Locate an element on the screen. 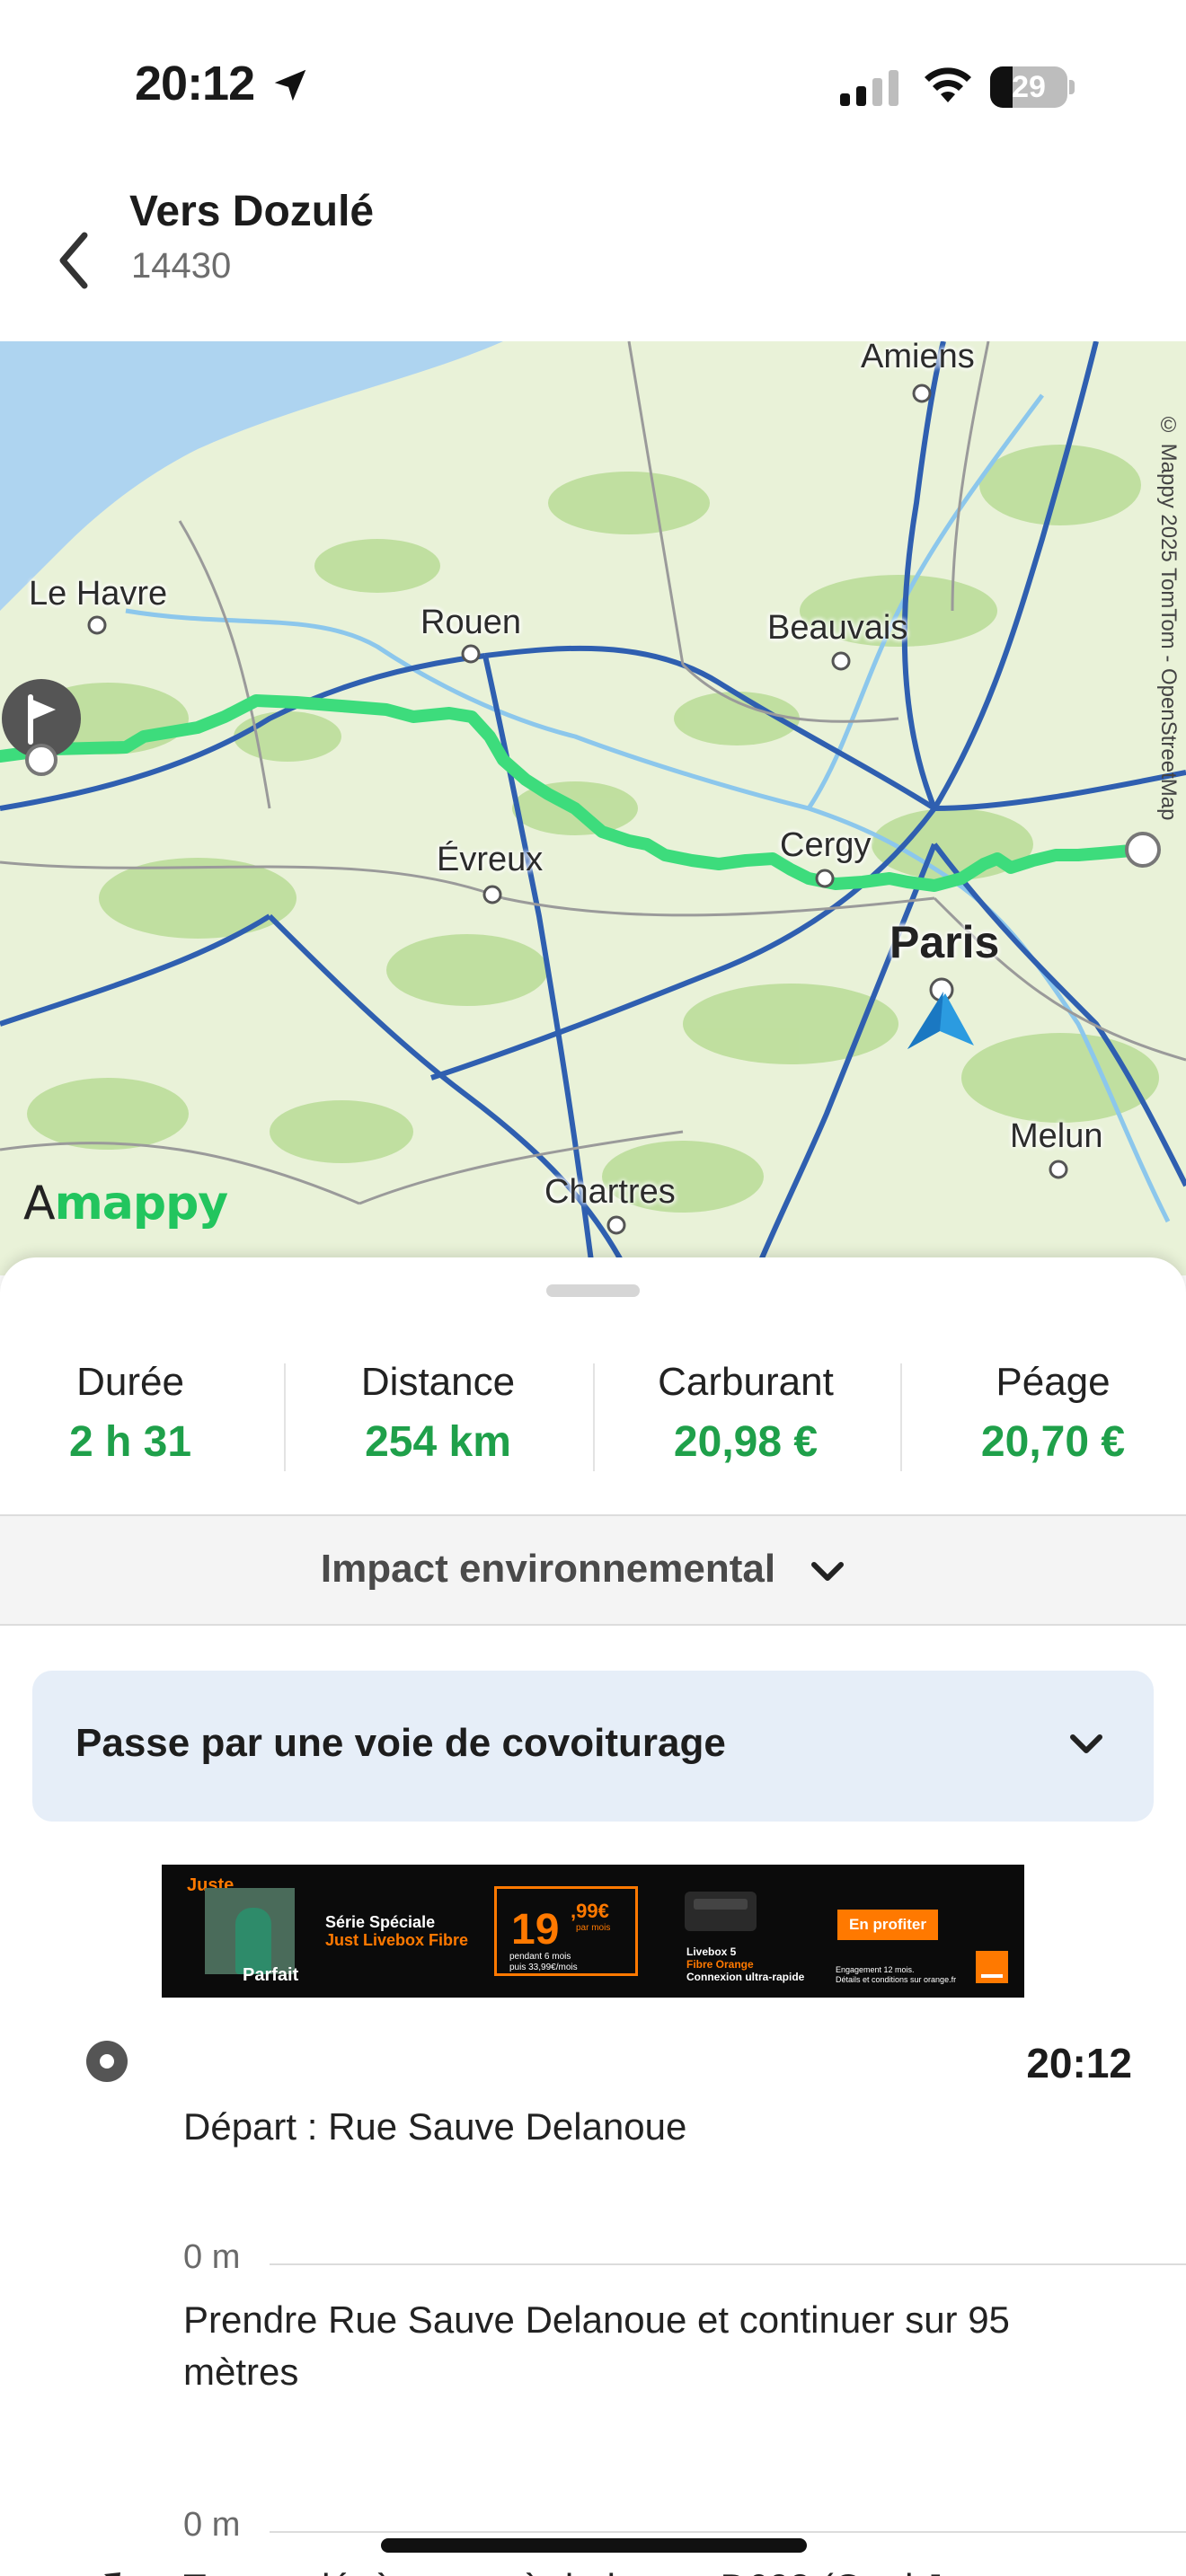 Image resolution: width=1186 pixels, height=2576 pixels. home-indicator is located at coordinates (594, 2545).